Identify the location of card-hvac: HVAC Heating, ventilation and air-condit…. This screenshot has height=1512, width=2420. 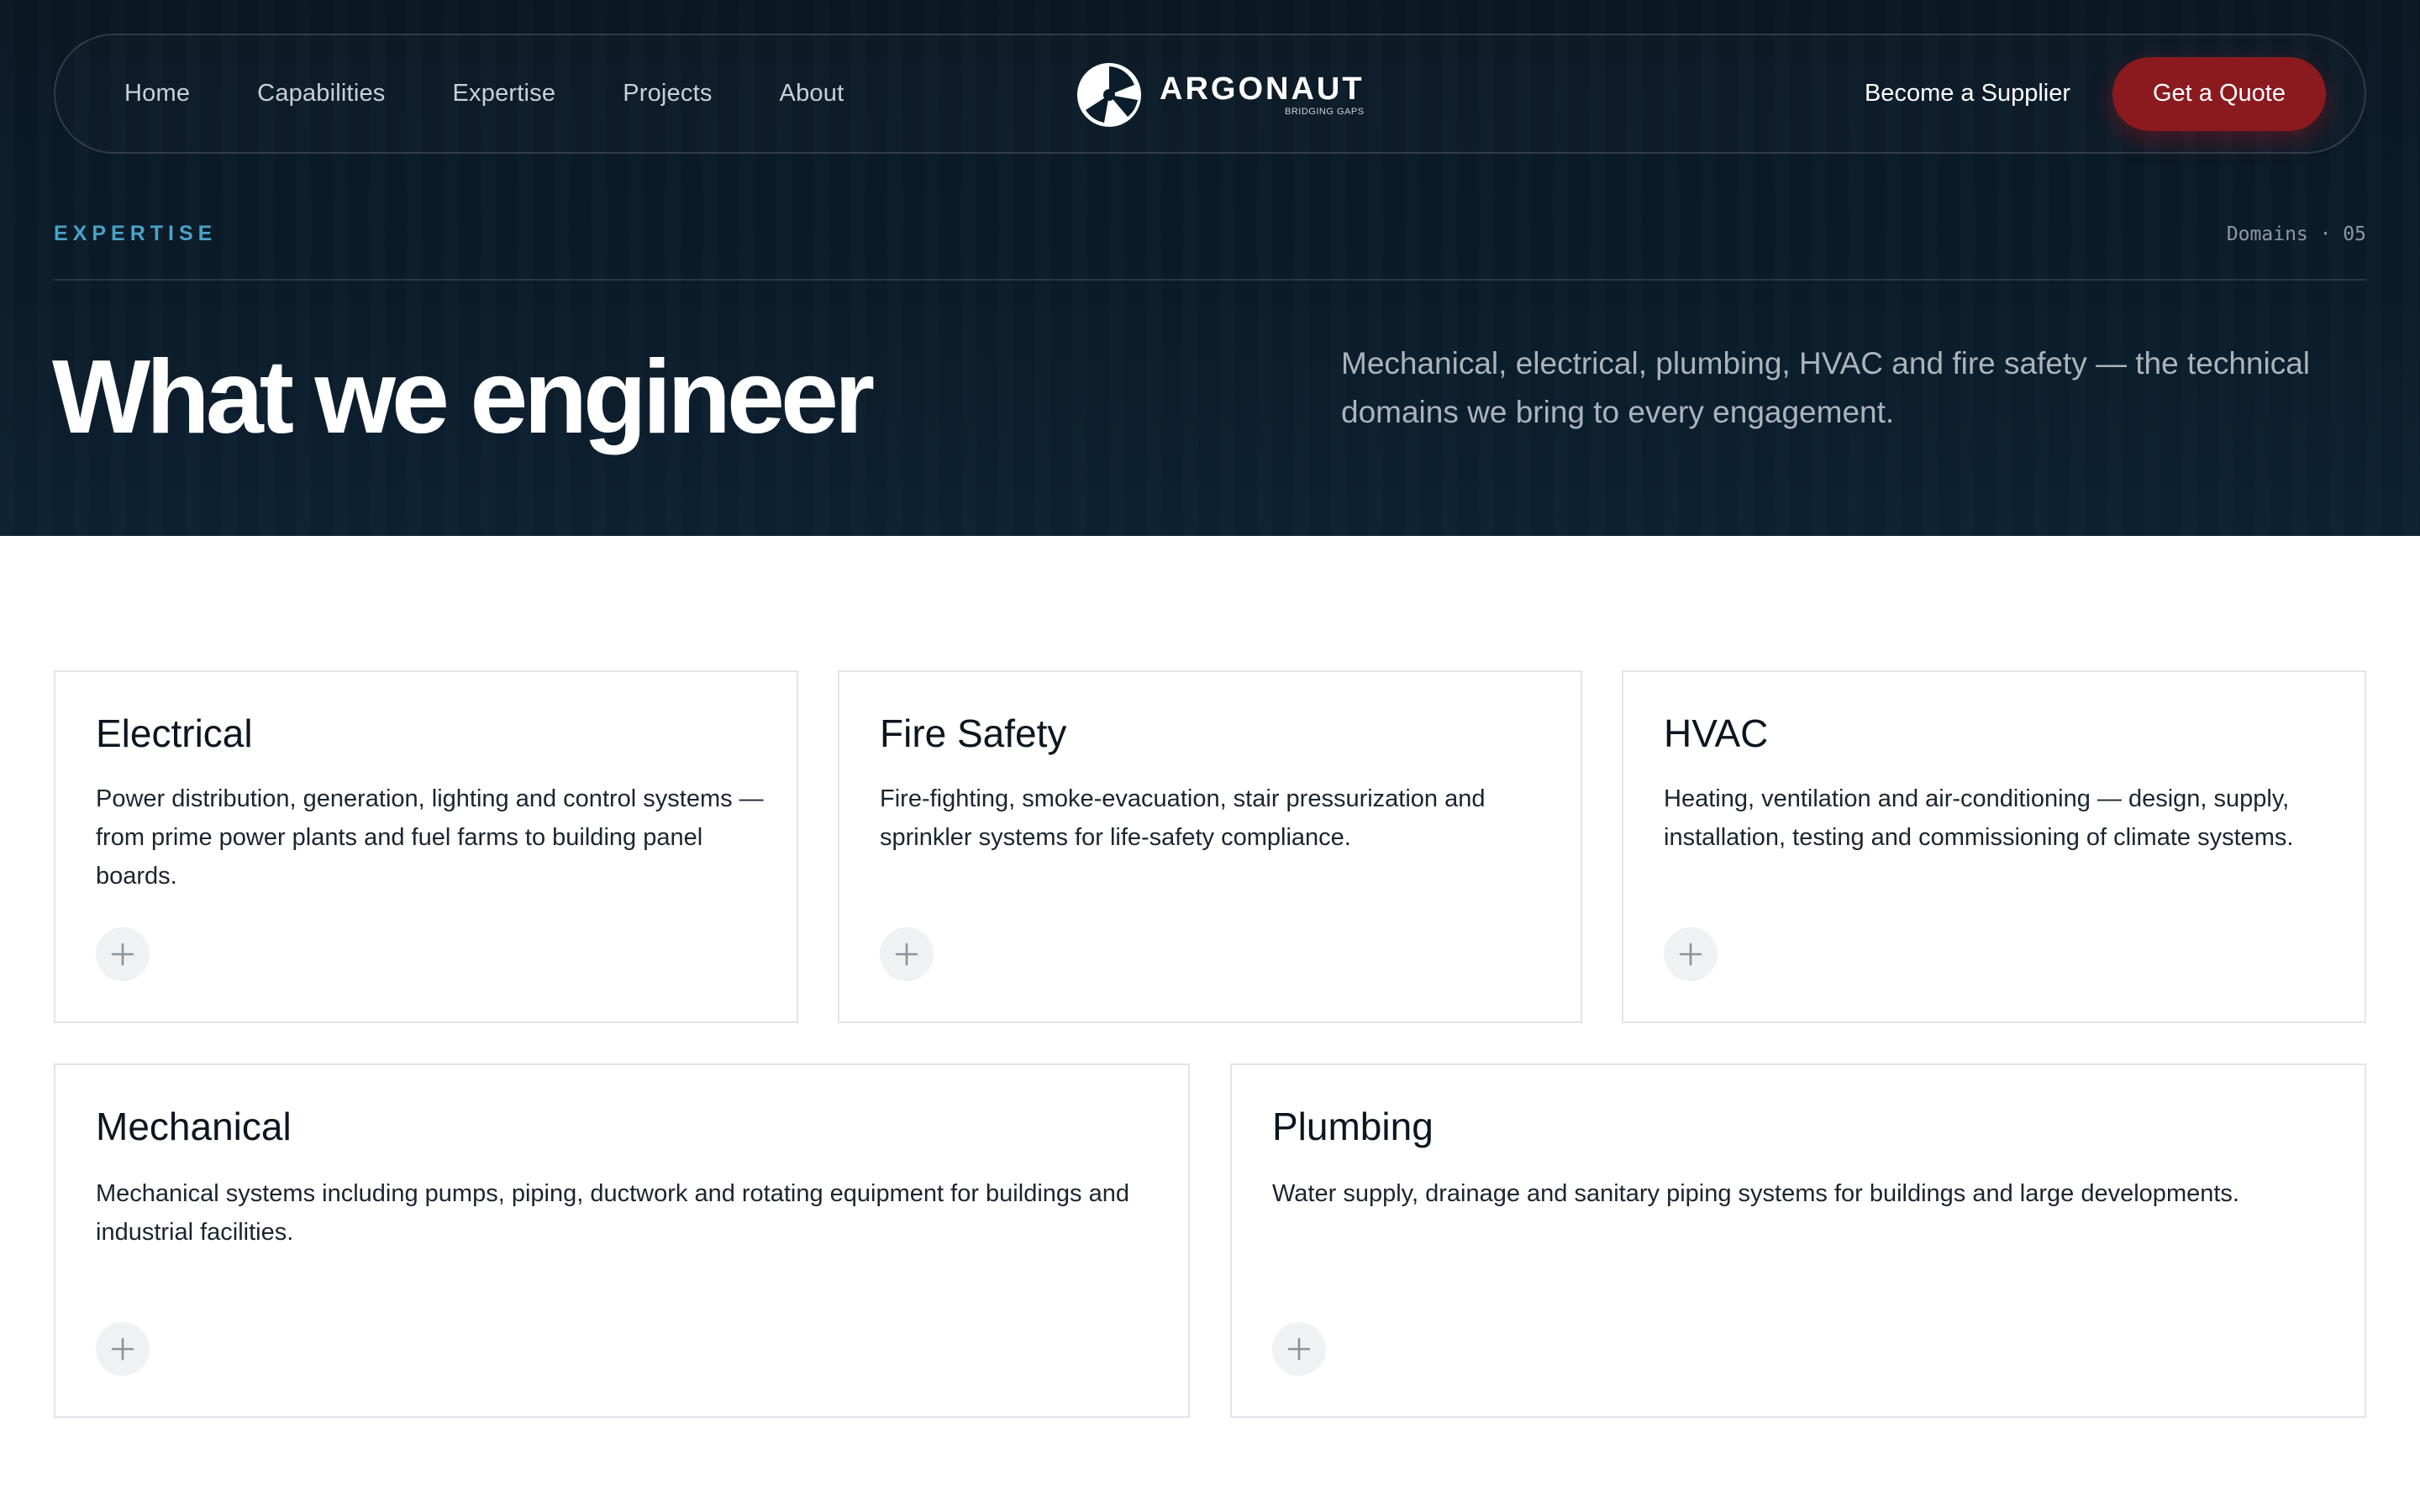
(1994, 846).